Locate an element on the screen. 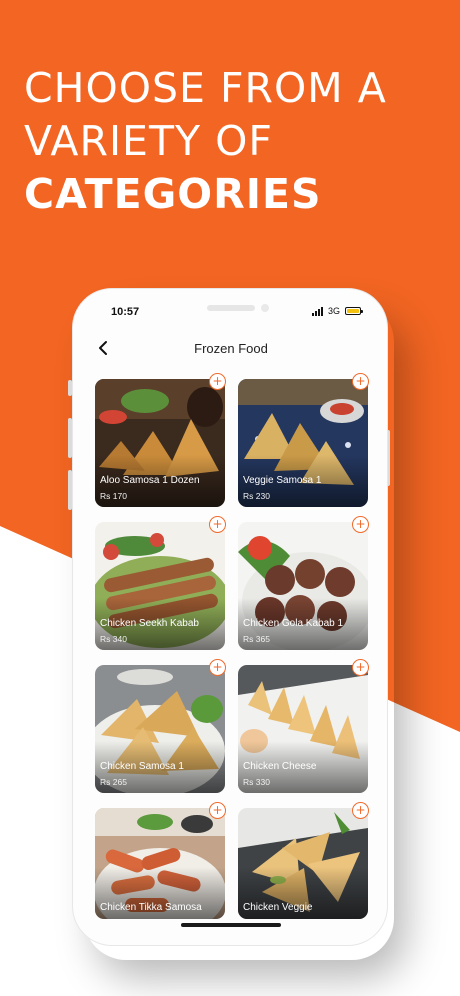 This screenshot has width=460, height=996. product-price: Rs 330 is located at coordinates (256, 782).